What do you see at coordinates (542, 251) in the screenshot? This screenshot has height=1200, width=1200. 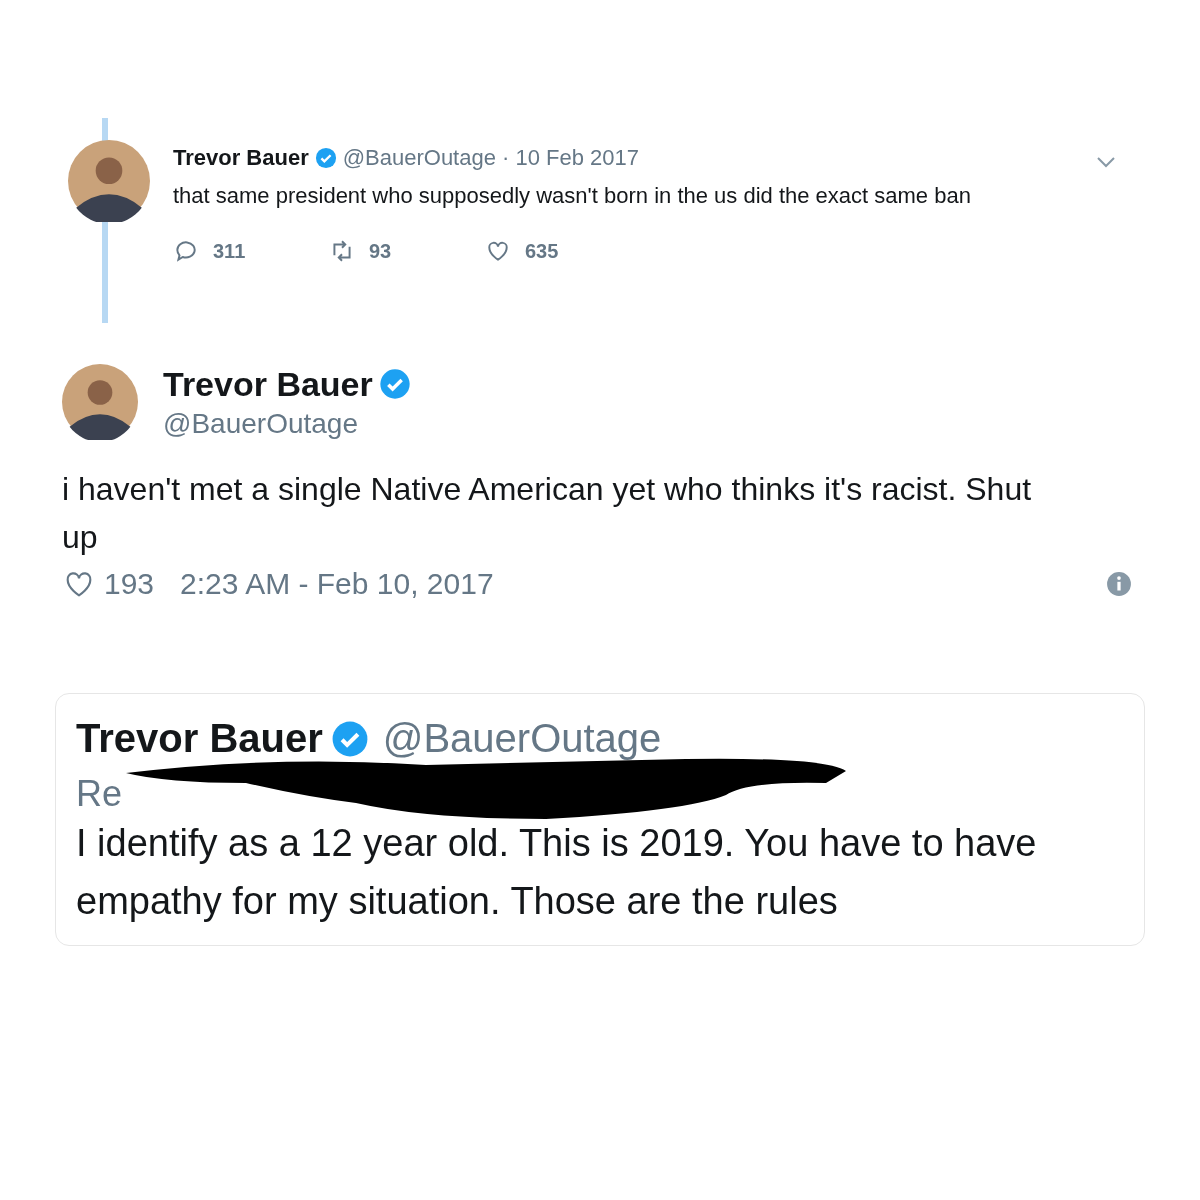 I see `action-count: 635` at bounding box center [542, 251].